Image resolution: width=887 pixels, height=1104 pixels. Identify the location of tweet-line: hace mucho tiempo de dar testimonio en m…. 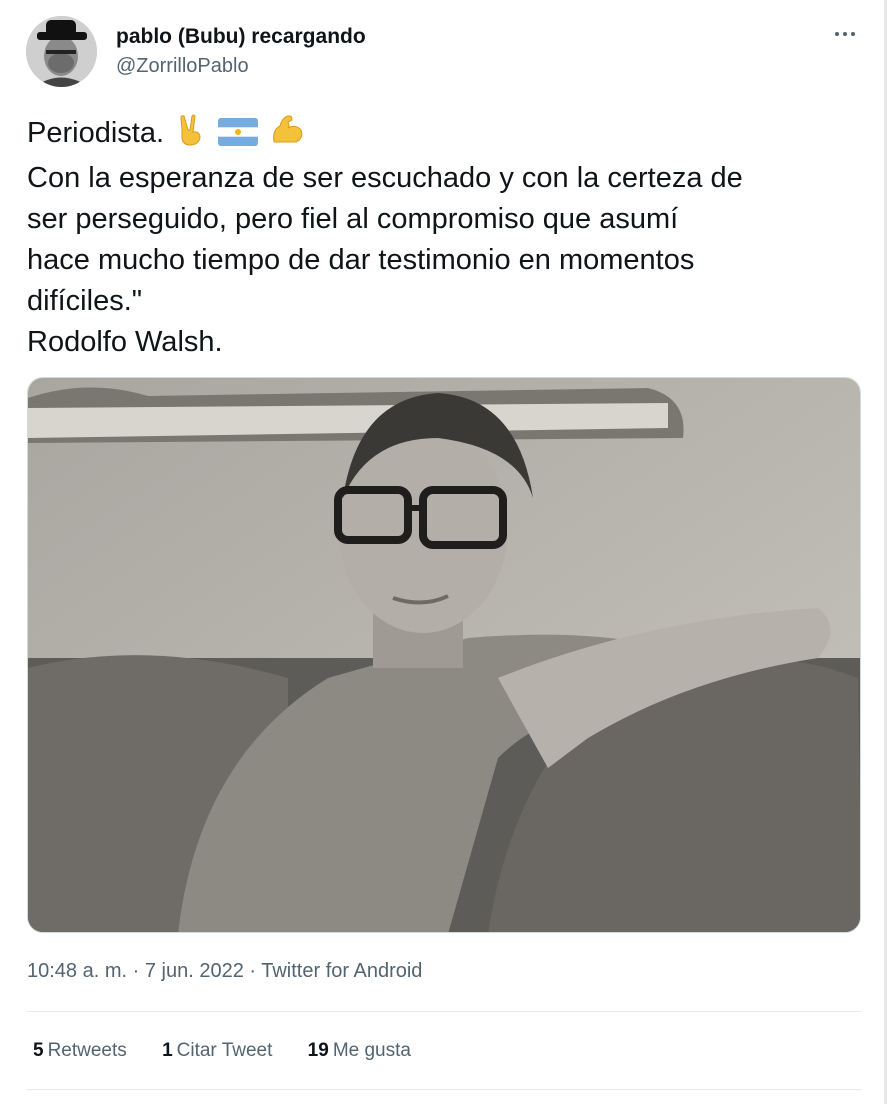
(361, 260).